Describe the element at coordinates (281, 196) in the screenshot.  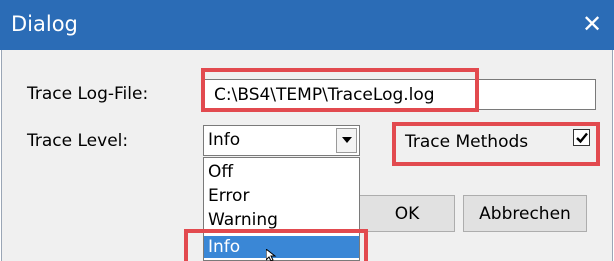
I see `dropdown-option-error: Error` at that location.